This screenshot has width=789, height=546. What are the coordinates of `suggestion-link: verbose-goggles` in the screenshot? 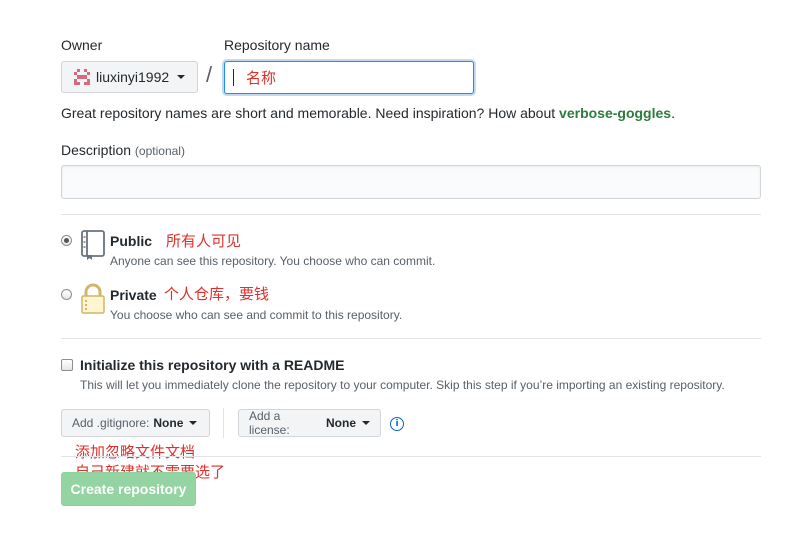 It's located at (615, 113).